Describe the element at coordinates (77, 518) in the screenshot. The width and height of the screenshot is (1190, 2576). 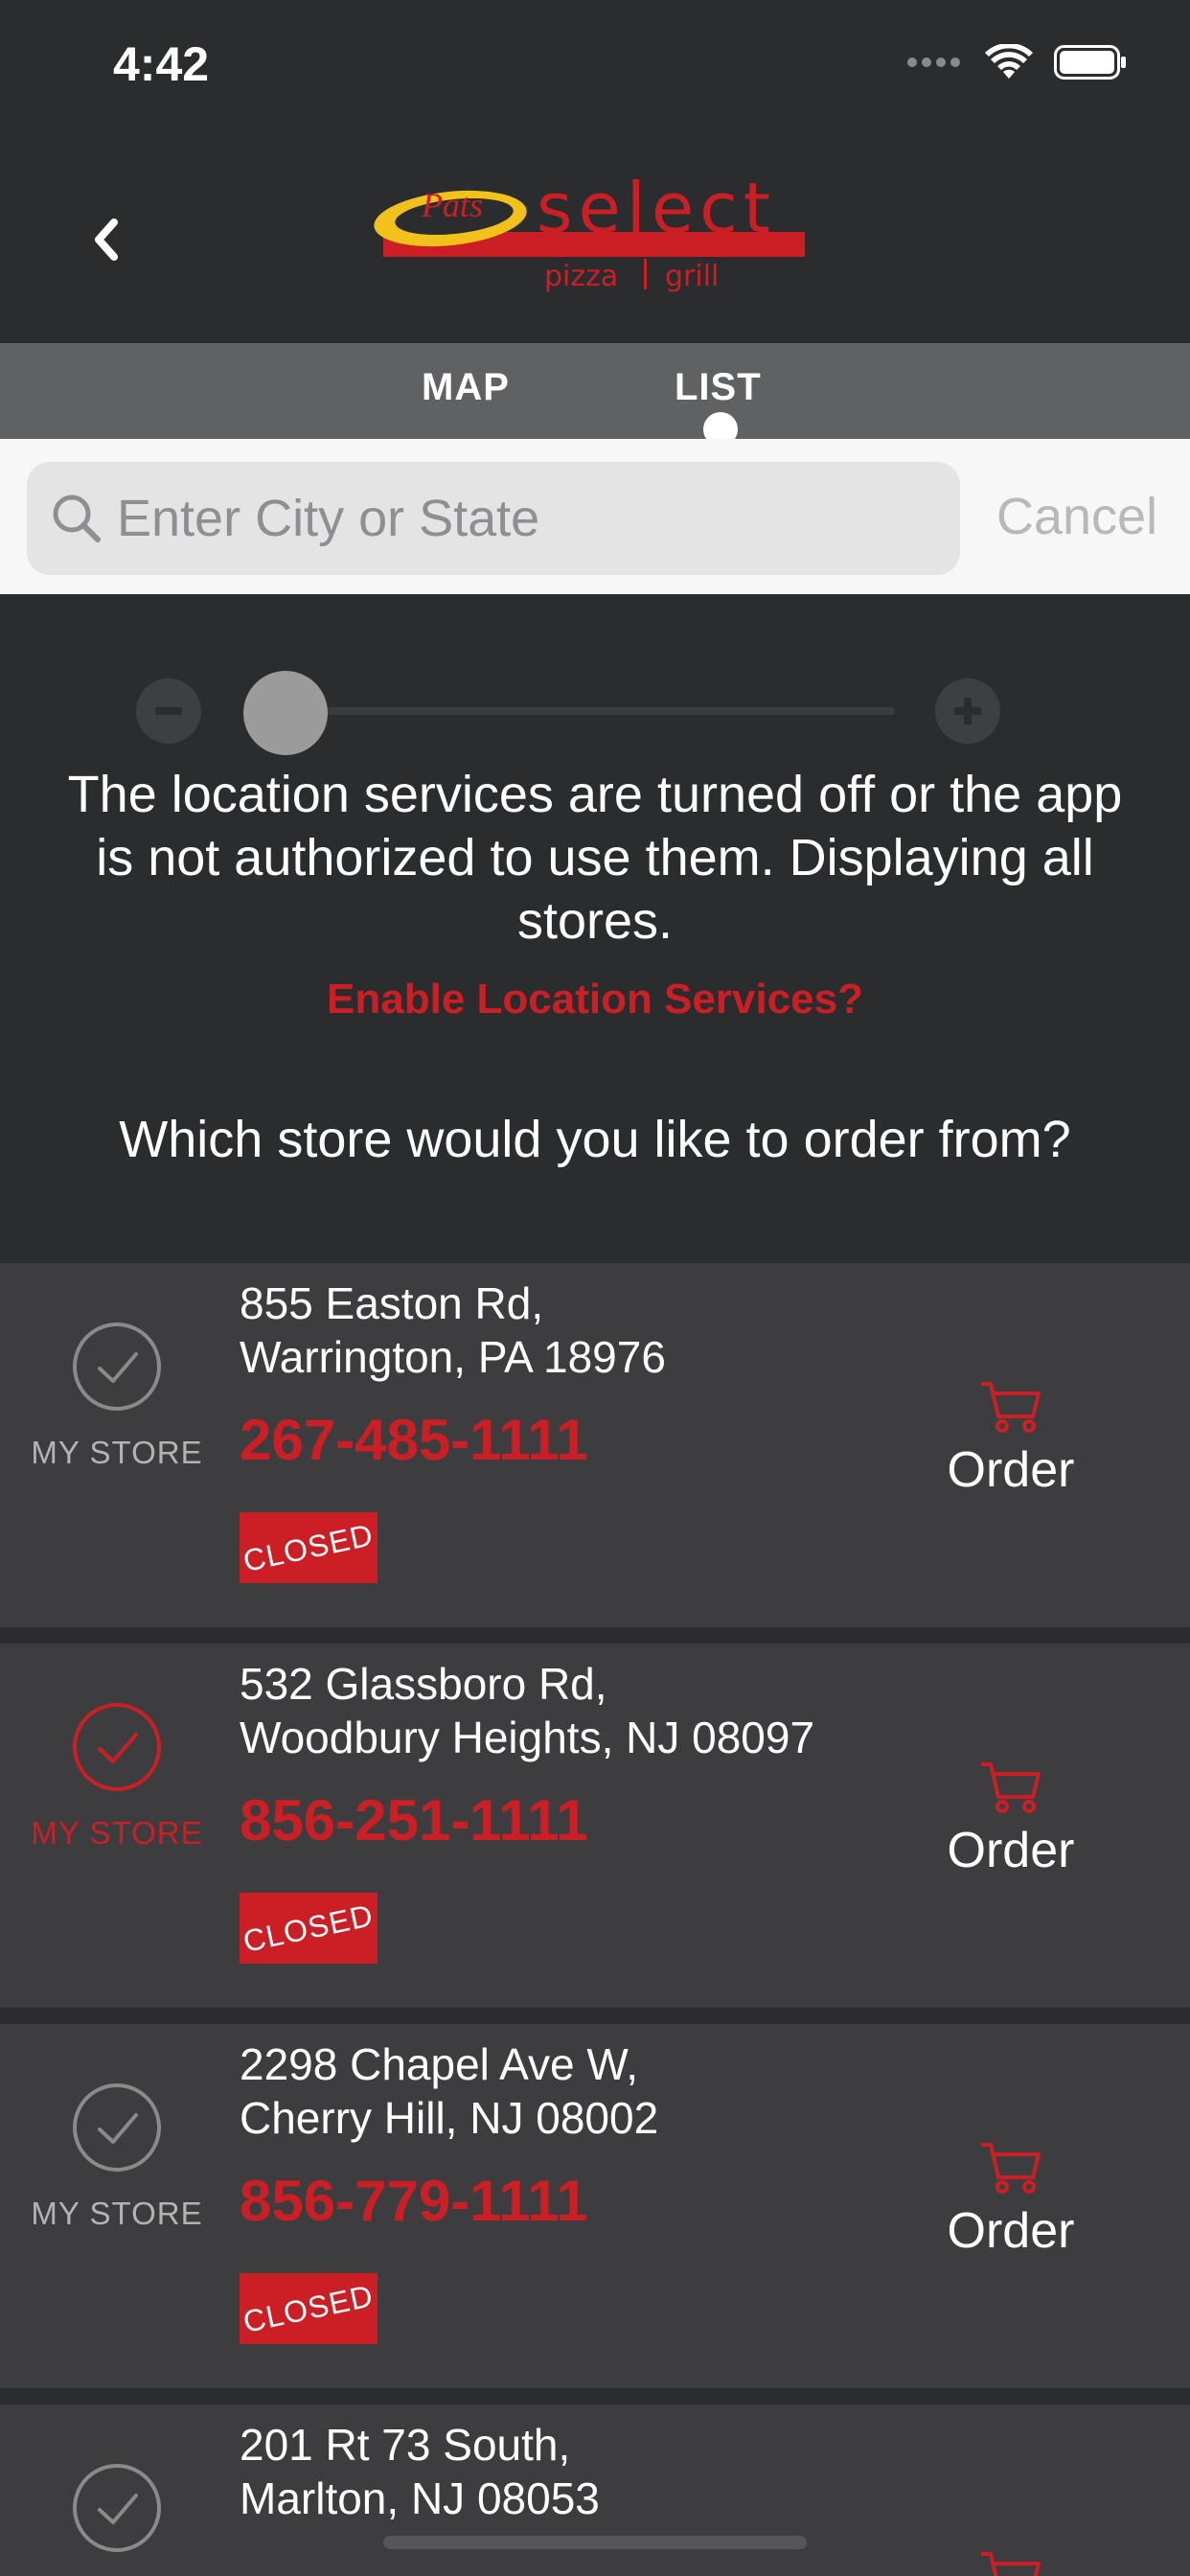
I see `search-icon` at that location.